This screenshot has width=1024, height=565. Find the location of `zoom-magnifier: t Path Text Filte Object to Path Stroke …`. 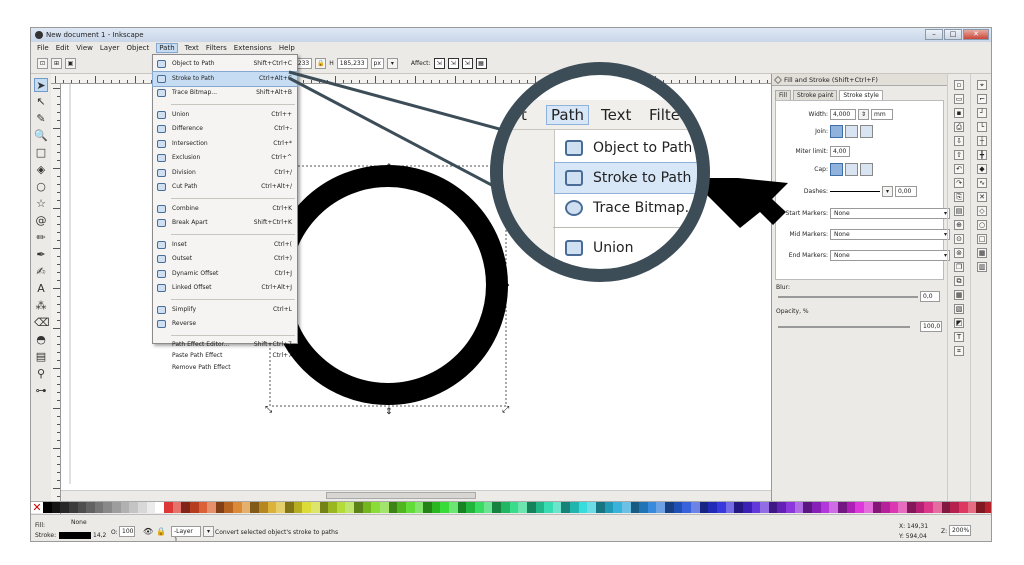

zoom-magnifier: t Path Text Filte Object to Path Stroke … is located at coordinates (600, 172).